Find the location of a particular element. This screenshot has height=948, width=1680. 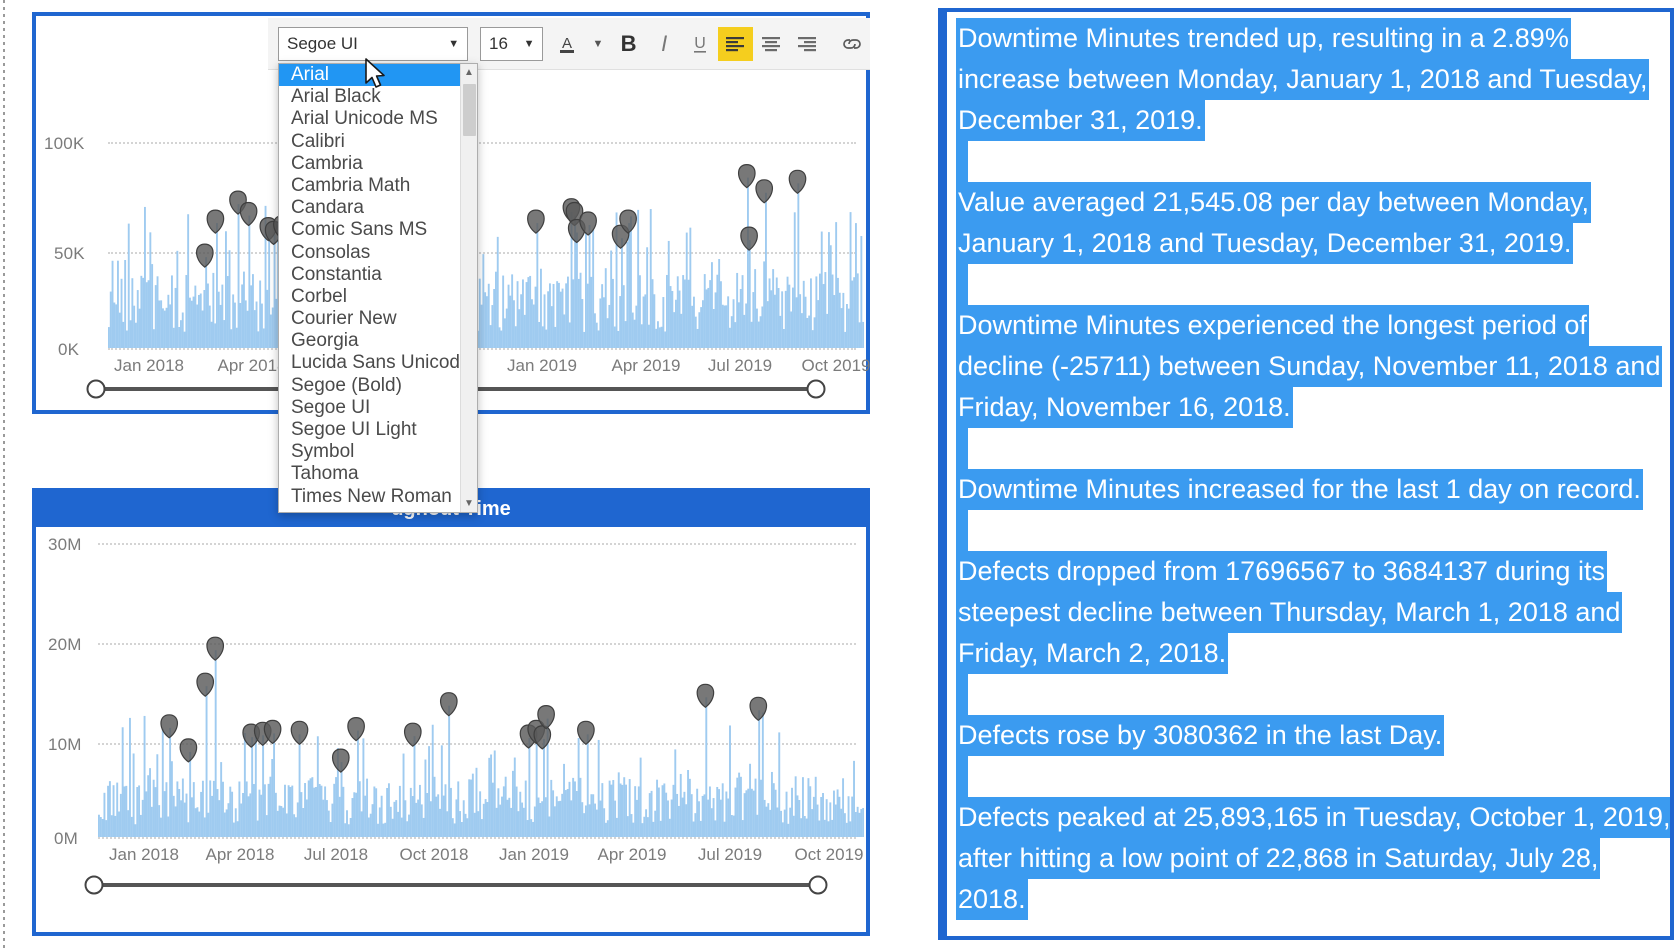

font-option-arial: Arial is located at coordinates (378, 75).